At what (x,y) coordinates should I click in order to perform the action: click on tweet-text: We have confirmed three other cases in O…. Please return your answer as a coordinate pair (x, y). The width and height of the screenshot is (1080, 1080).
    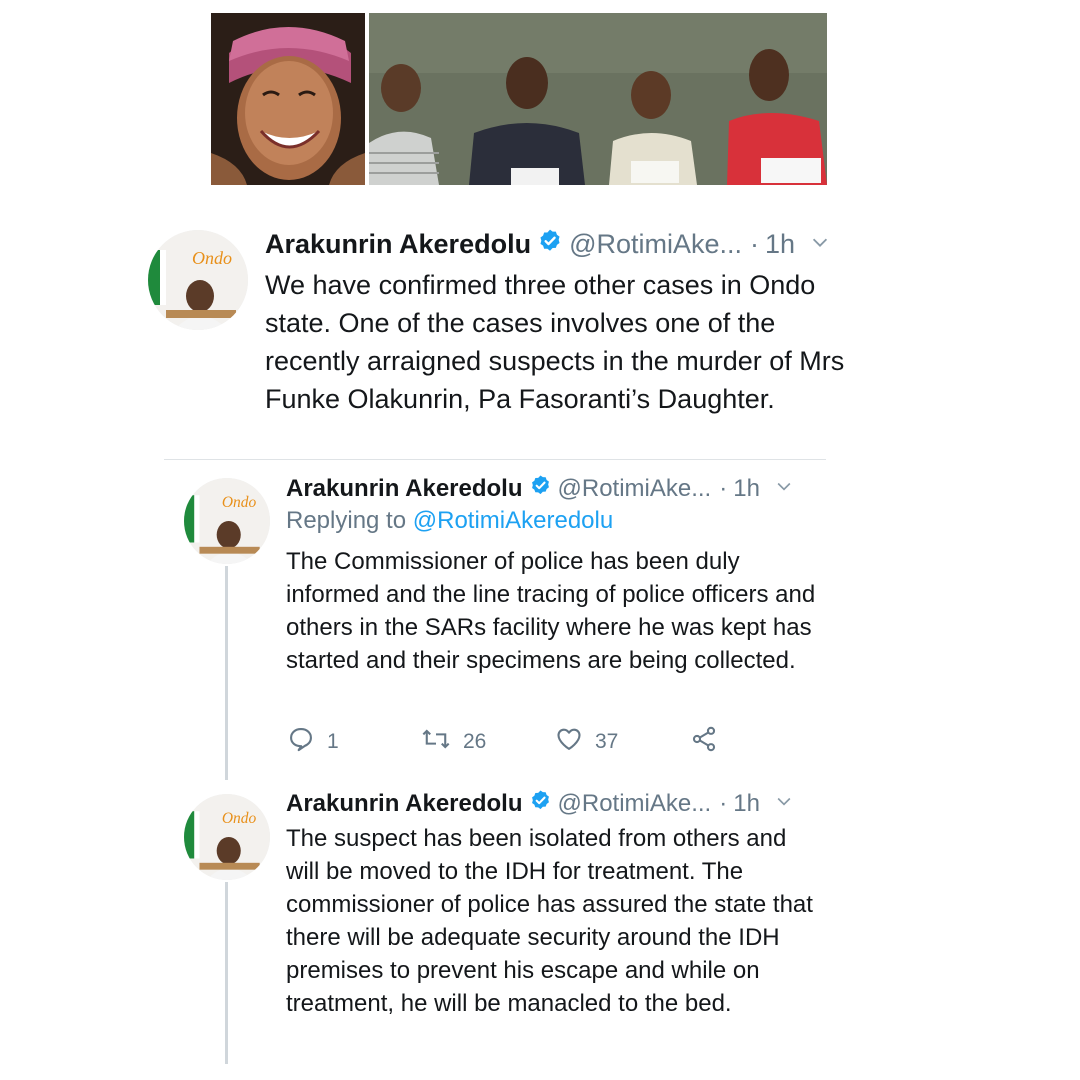
    Looking at the image, I should click on (555, 342).